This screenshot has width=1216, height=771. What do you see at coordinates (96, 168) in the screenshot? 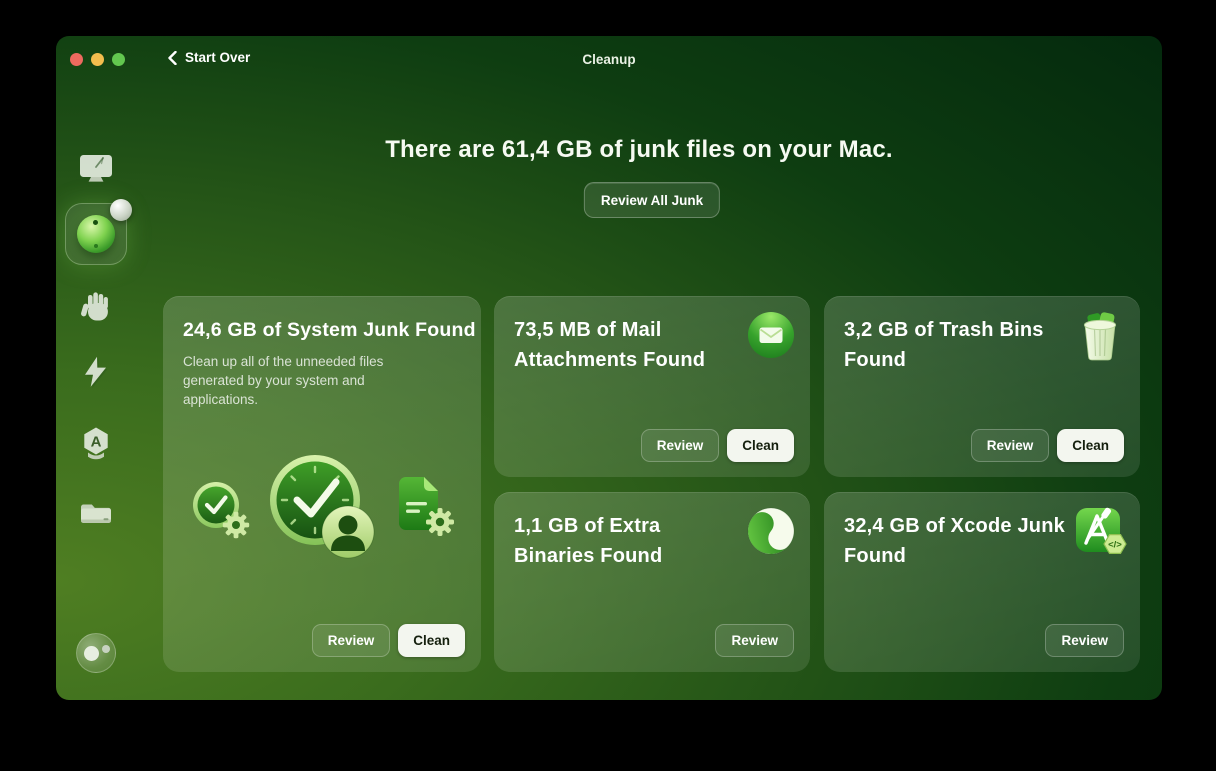
I see `imac-icon` at bounding box center [96, 168].